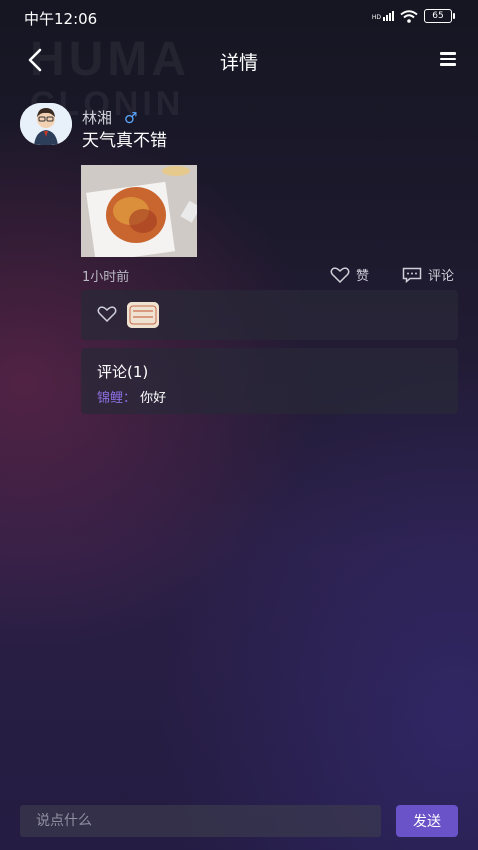 This screenshot has height=850, width=478. Describe the element at coordinates (409, 16) in the screenshot. I see `wifi-icon` at that location.